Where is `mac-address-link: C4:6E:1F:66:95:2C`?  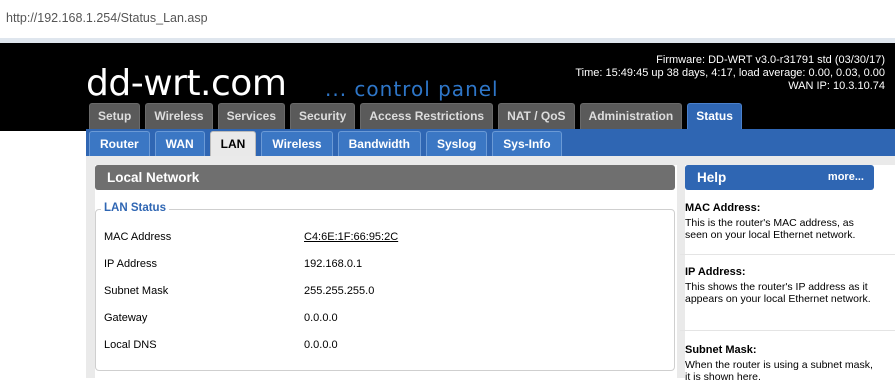
mac-address-link: C4:6E:1F:66:95:2C is located at coordinates (351, 237).